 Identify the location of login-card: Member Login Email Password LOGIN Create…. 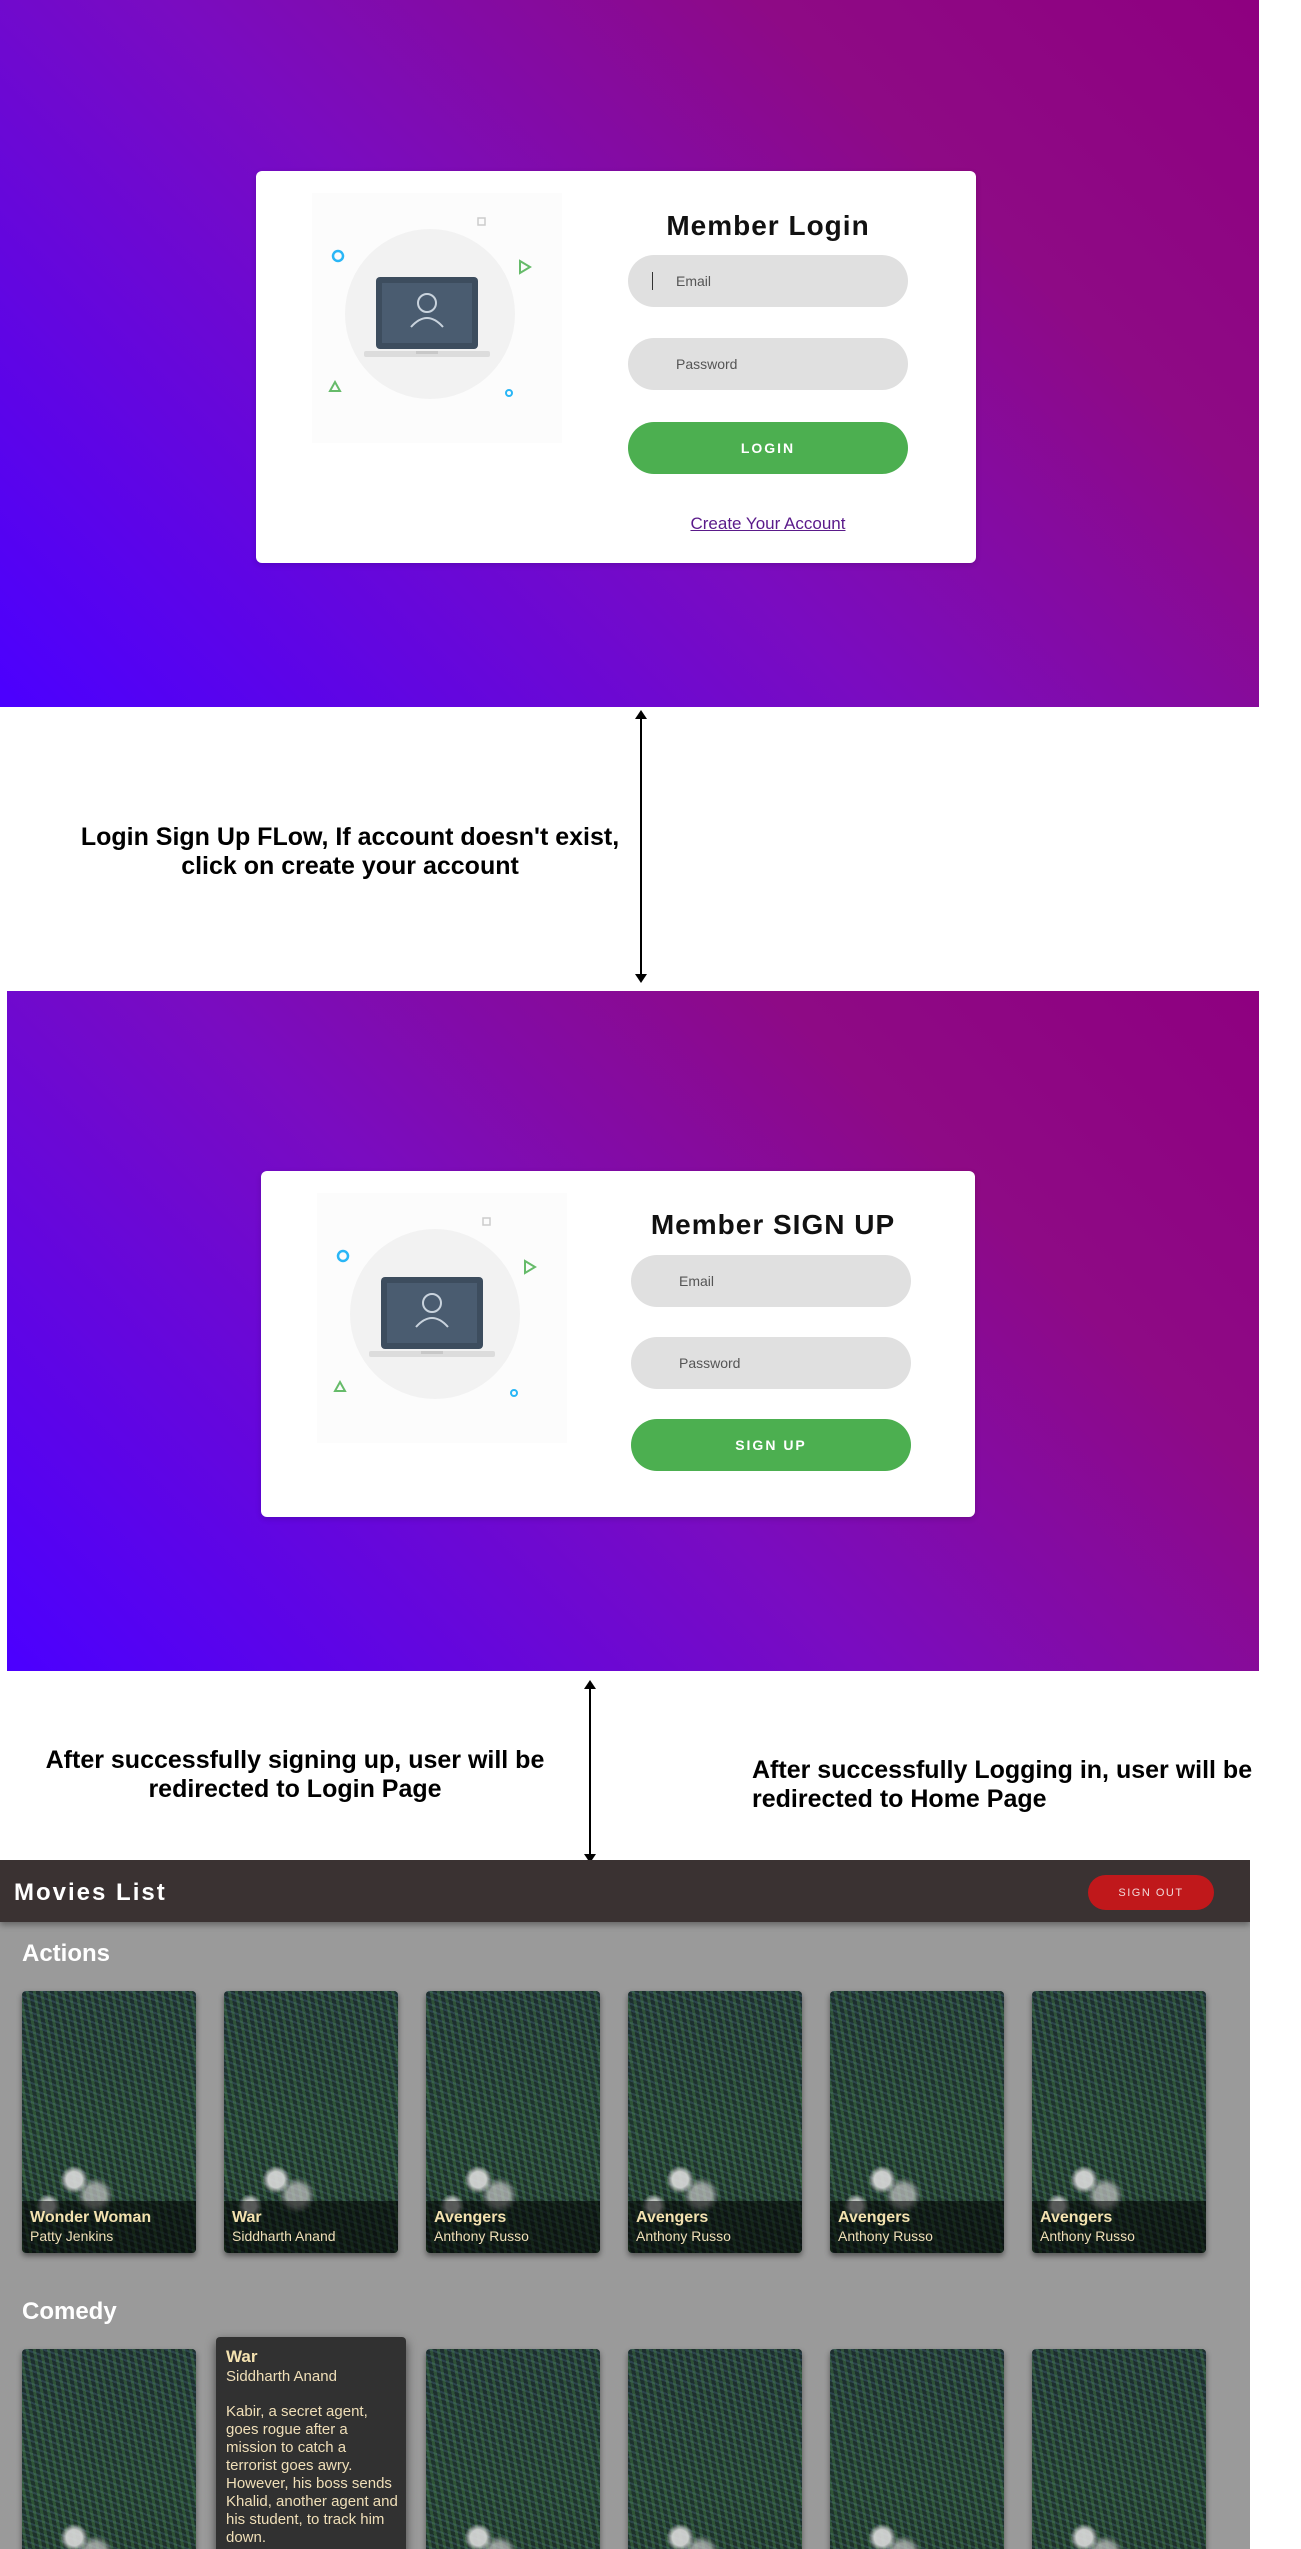
(616, 367).